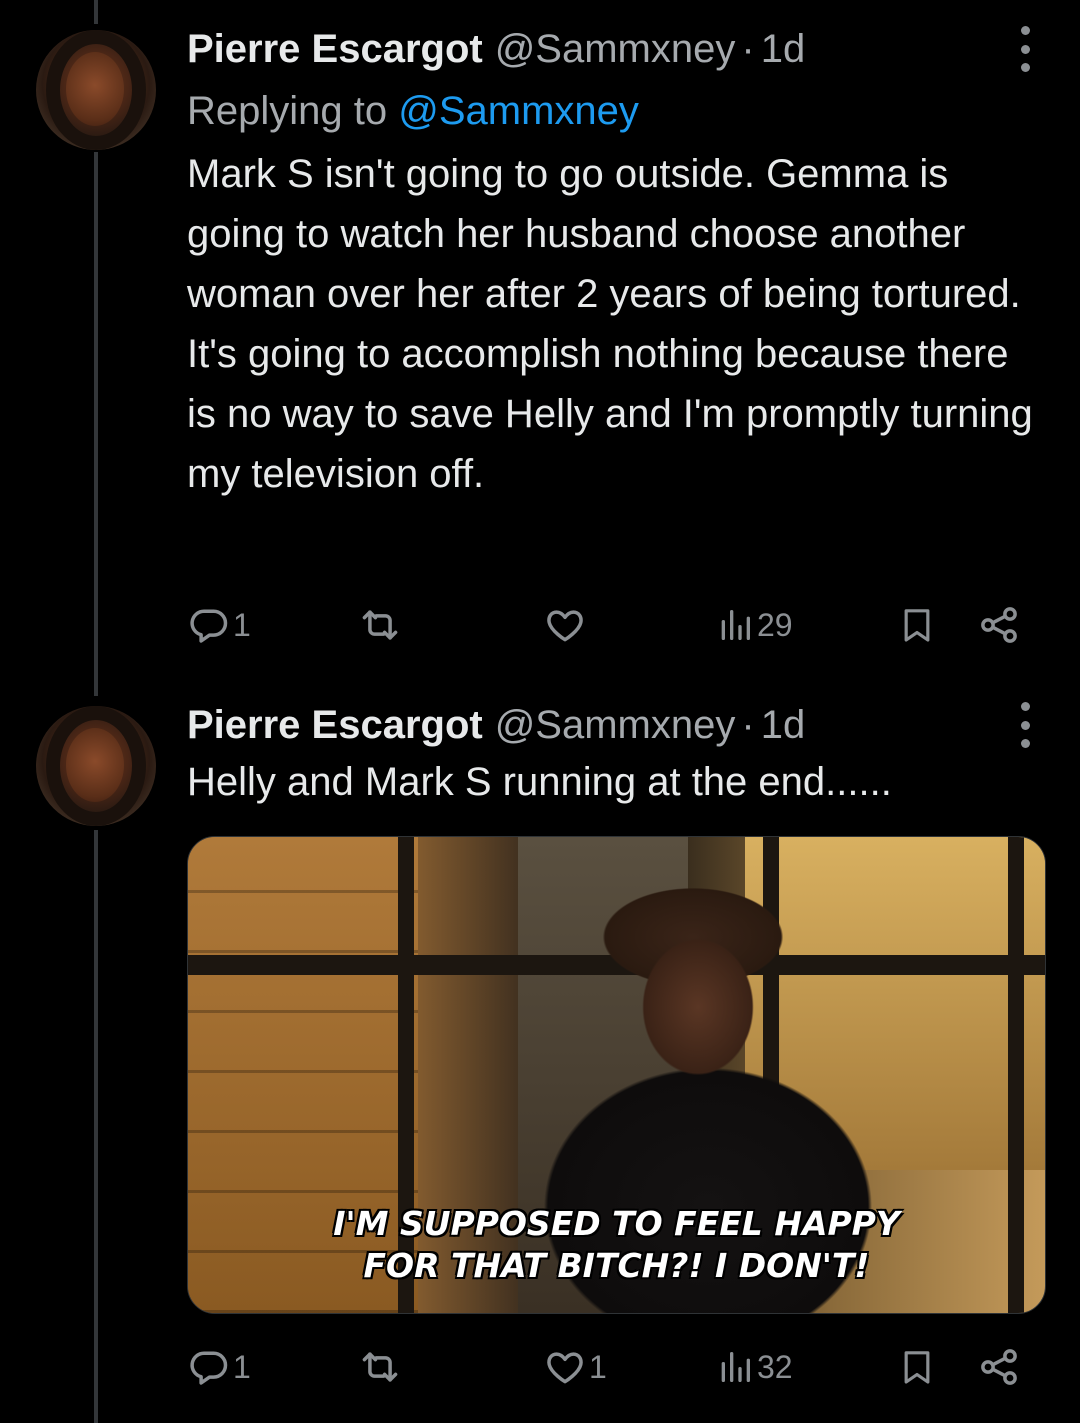 Image resolution: width=1080 pixels, height=1423 pixels. I want to click on views-button: 29, so click(754, 625).